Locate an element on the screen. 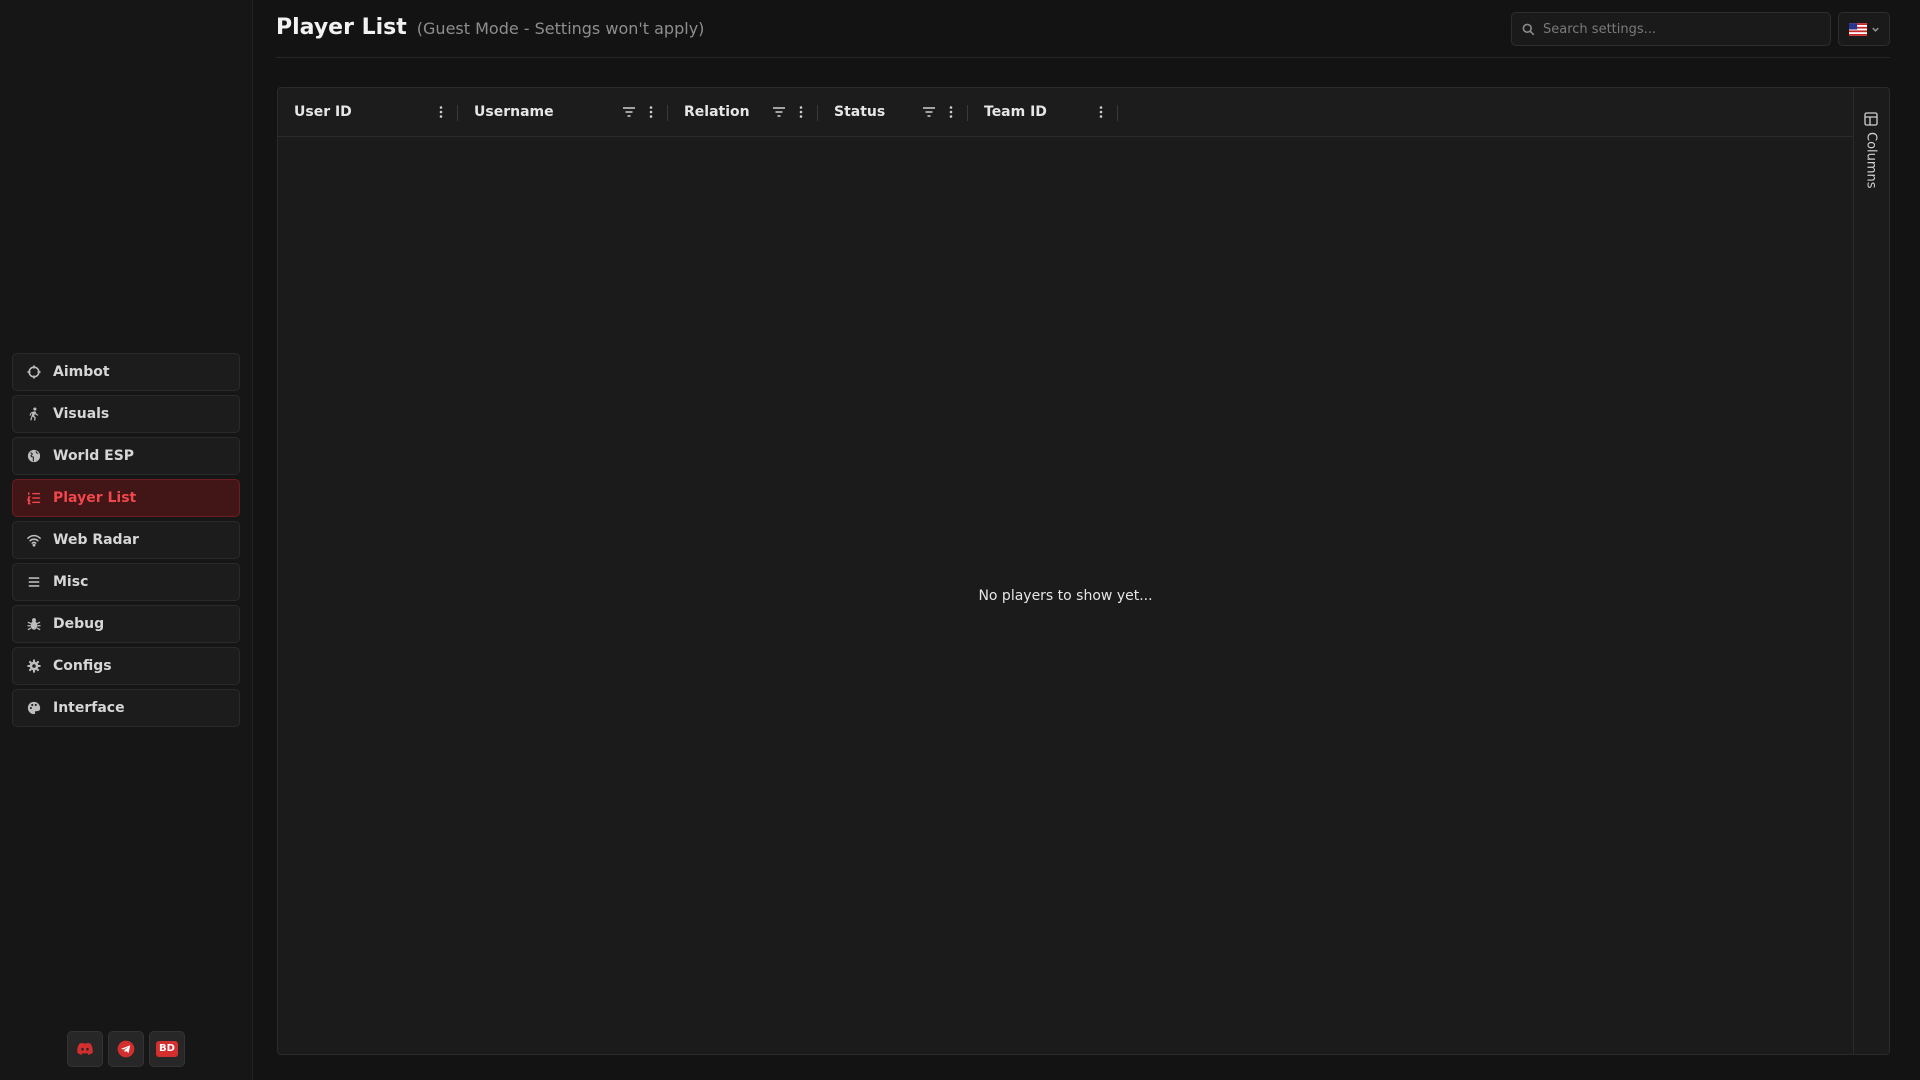  sidebar-item-label: Player List is located at coordinates (95, 498).